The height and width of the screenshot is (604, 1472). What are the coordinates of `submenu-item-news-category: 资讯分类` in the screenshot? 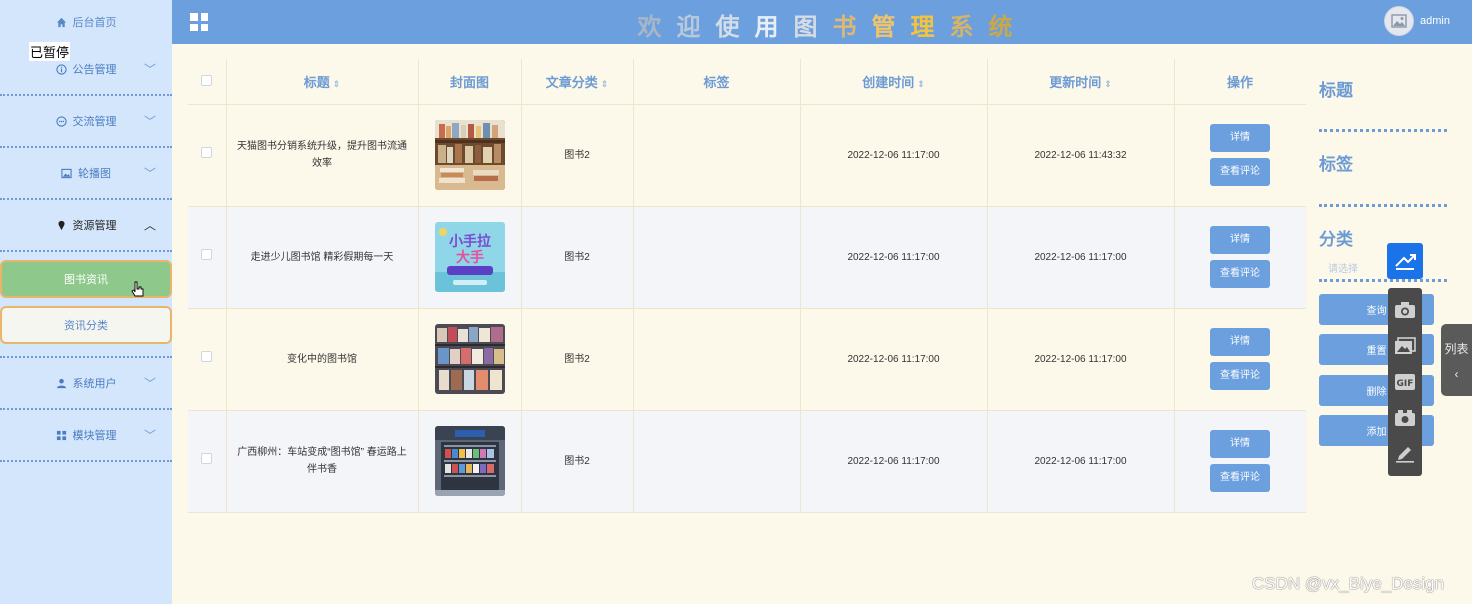 It's located at (86, 325).